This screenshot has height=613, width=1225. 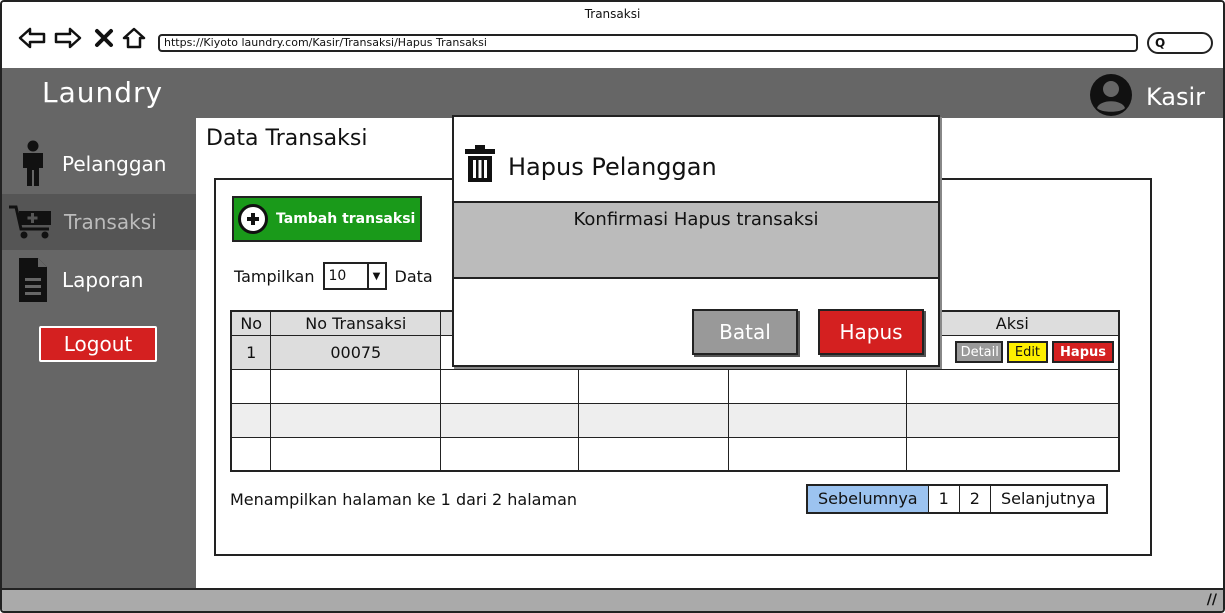 What do you see at coordinates (32, 38) in the screenshot?
I see `back-arrow-icon` at bounding box center [32, 38].